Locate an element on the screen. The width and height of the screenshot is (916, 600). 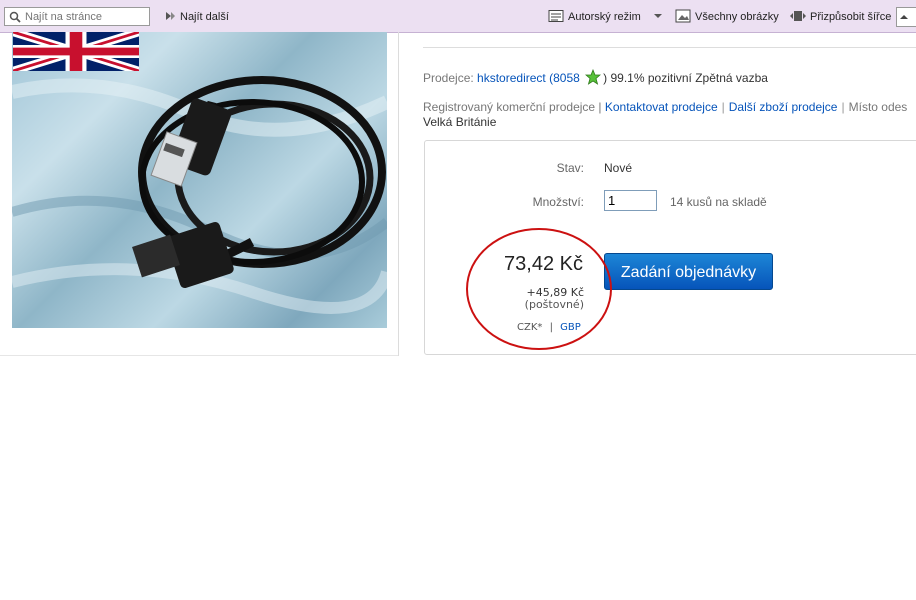
author-mode-button: Autorský režim is located at coordinates (594, 17).